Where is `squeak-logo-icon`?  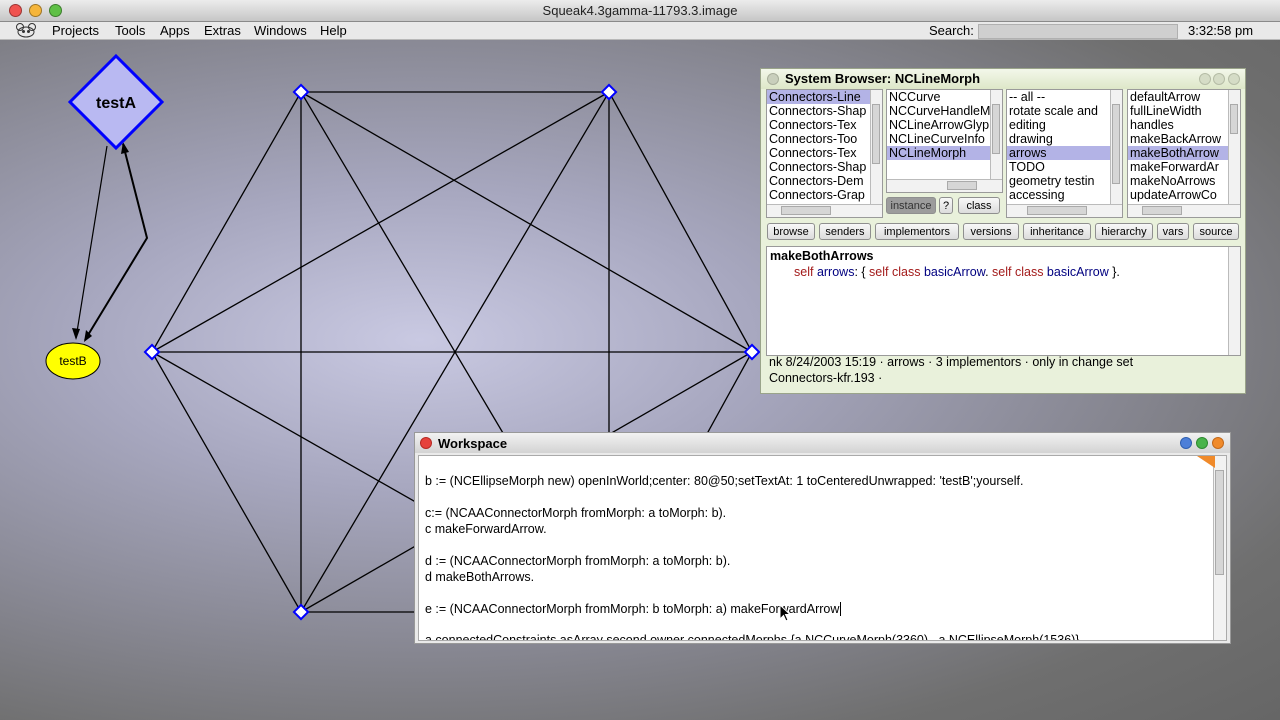
squeak-logo-icon is located at coordinates (26, 30).